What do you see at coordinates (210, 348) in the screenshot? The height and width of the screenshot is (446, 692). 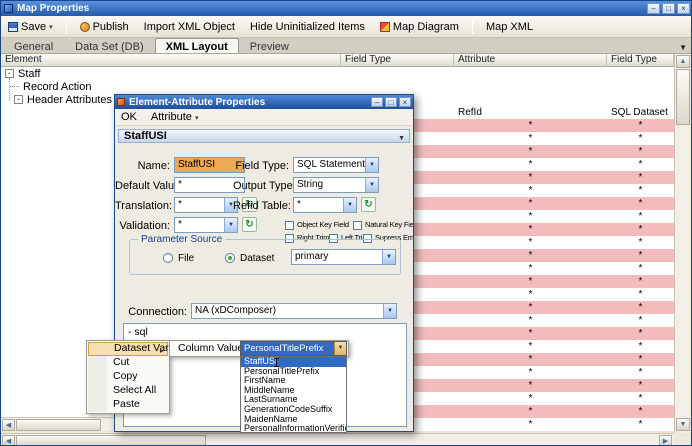 I see `column-value-label: Column Value` at bounding box center [210, 348].